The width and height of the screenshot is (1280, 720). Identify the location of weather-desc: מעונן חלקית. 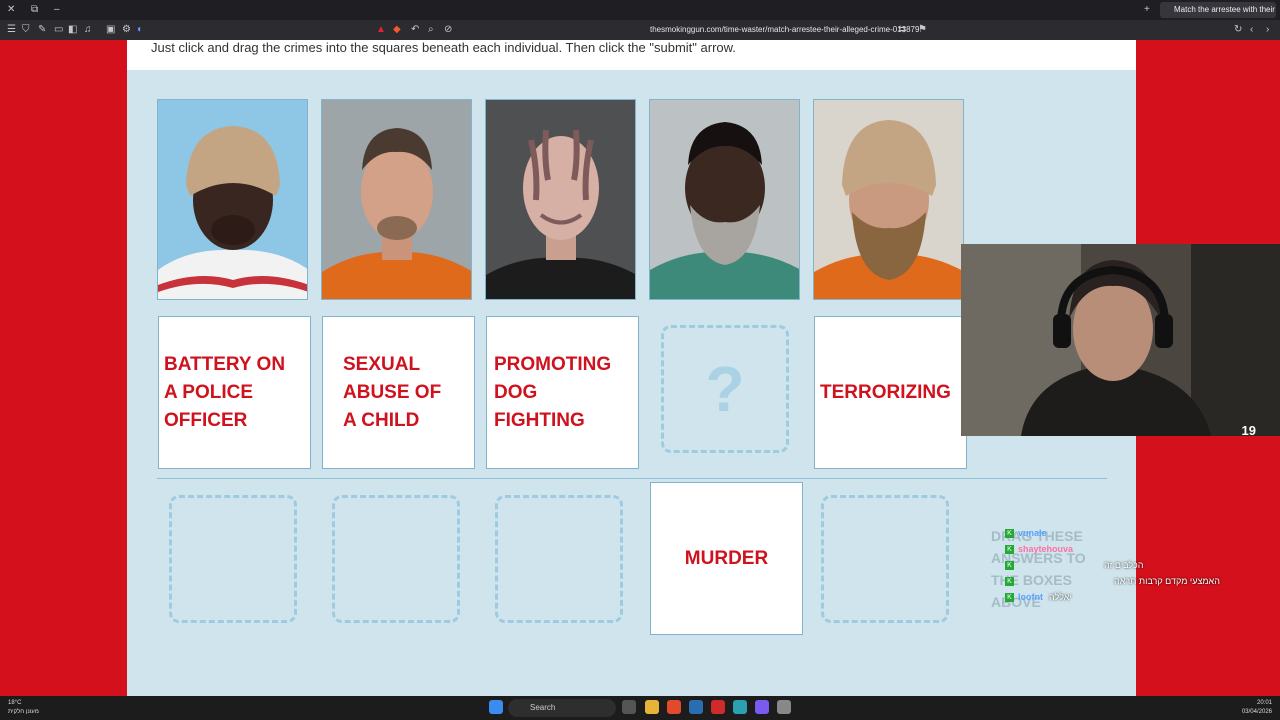
(23, 712).